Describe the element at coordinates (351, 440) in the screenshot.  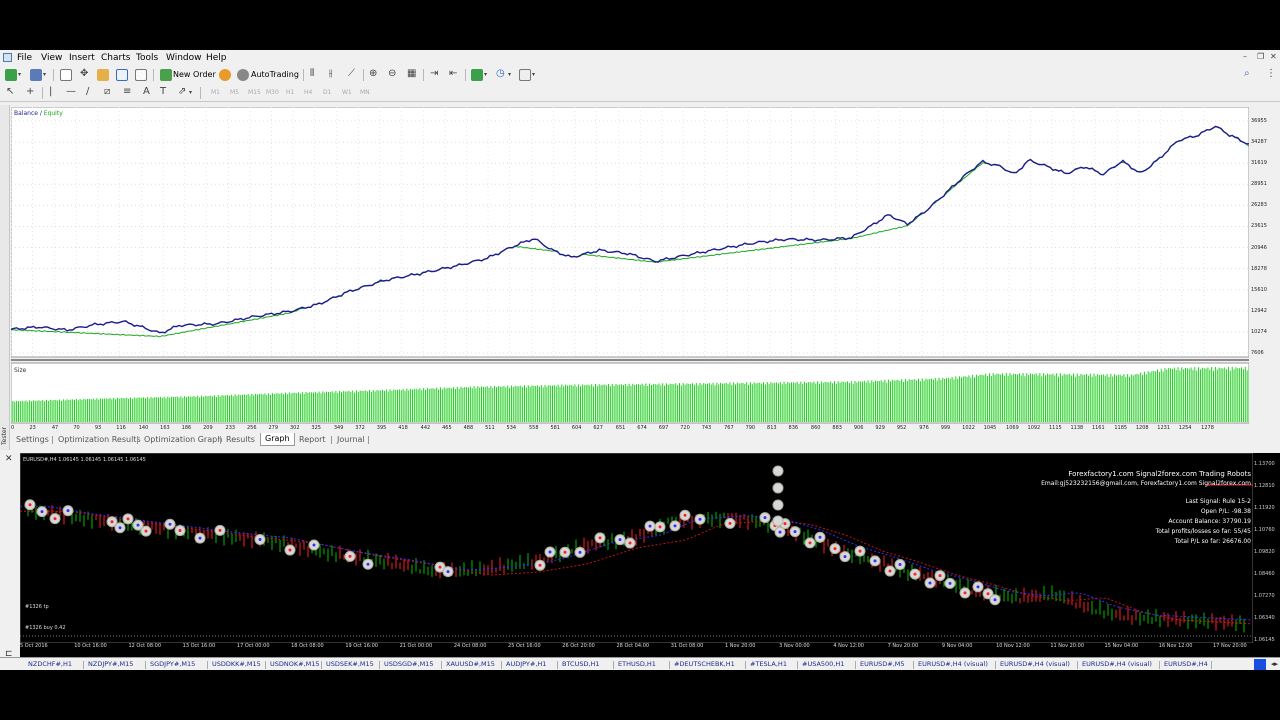
I see `tab-journal: Journal` at that location.